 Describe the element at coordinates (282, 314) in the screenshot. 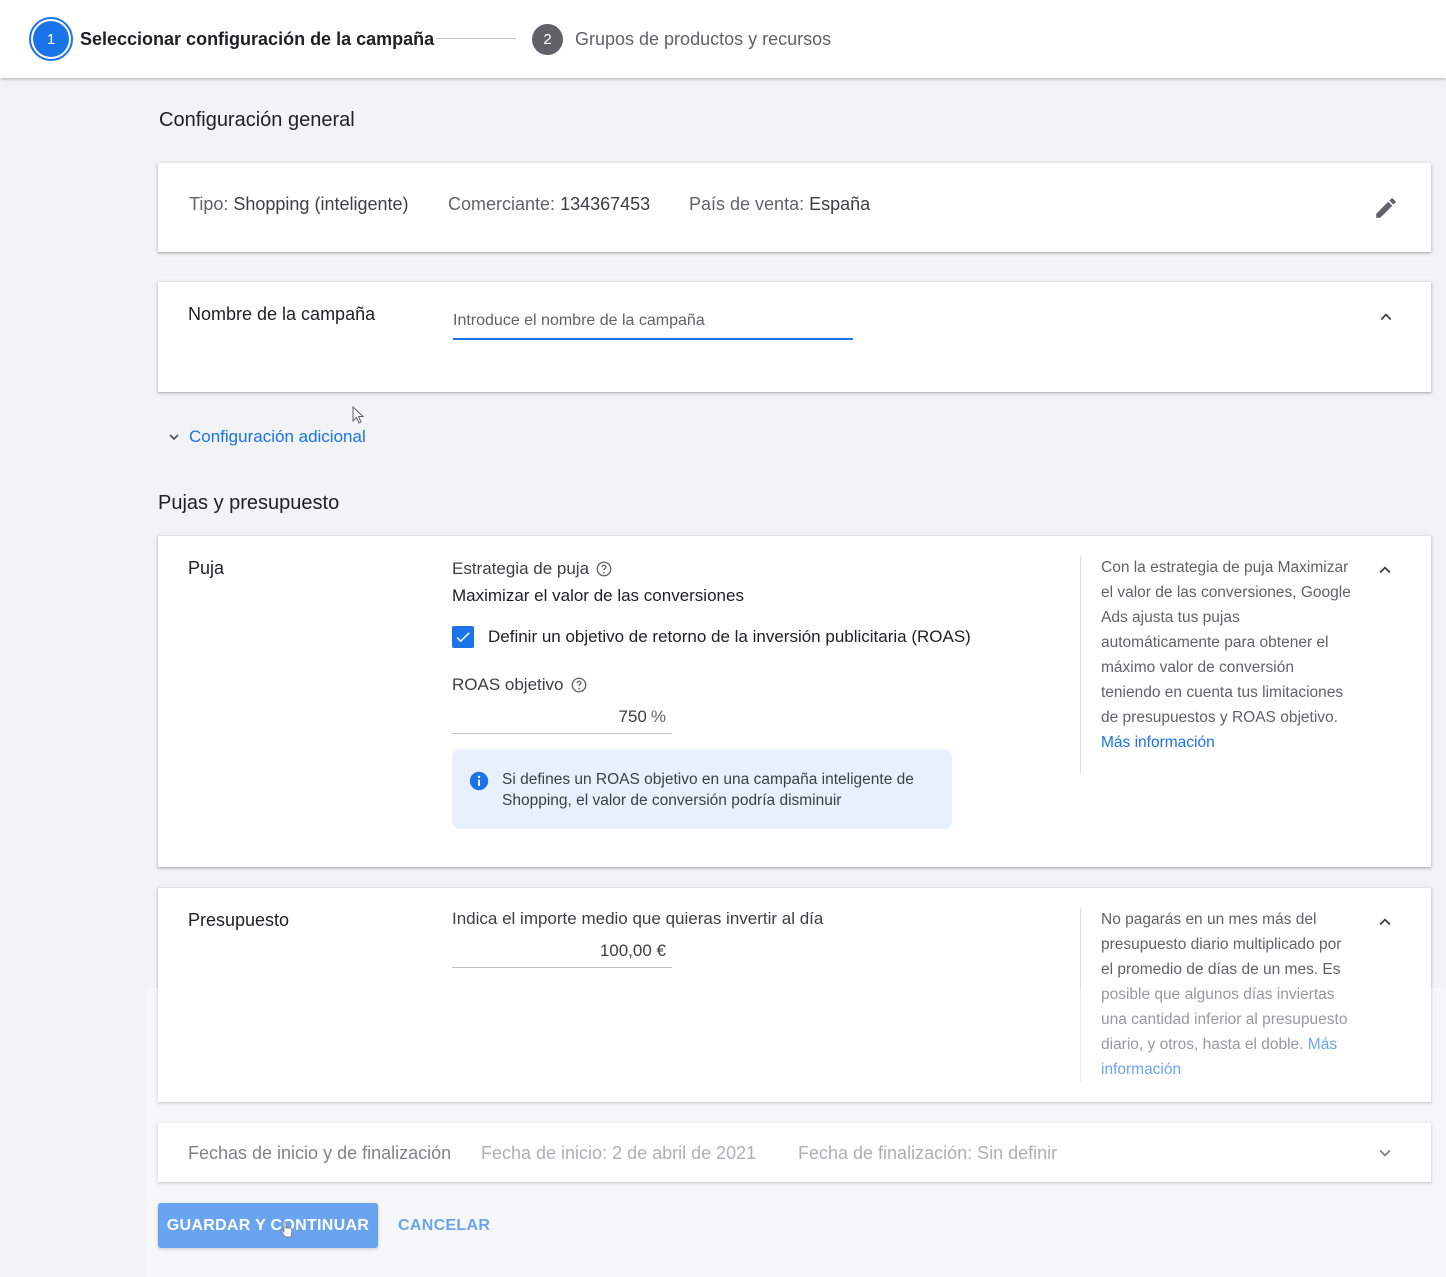

I see `campaign-name-label: Nombre de la campaña` at that location.